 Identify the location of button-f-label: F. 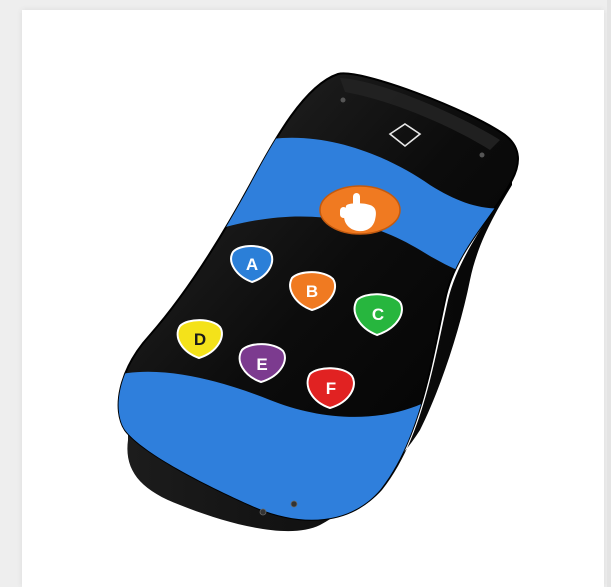
(331, 388).